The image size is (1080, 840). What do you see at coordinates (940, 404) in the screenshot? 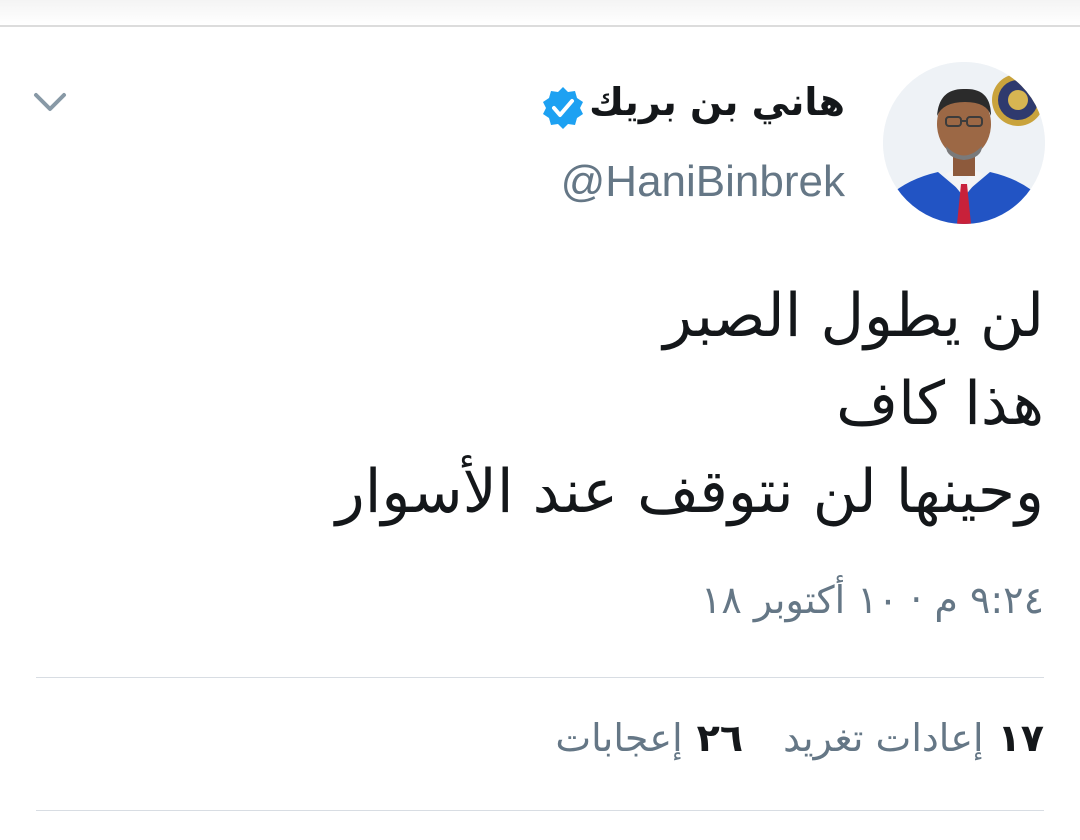
I see `tweet-text-line: هذا كاف` at bounding box center [940, 404].